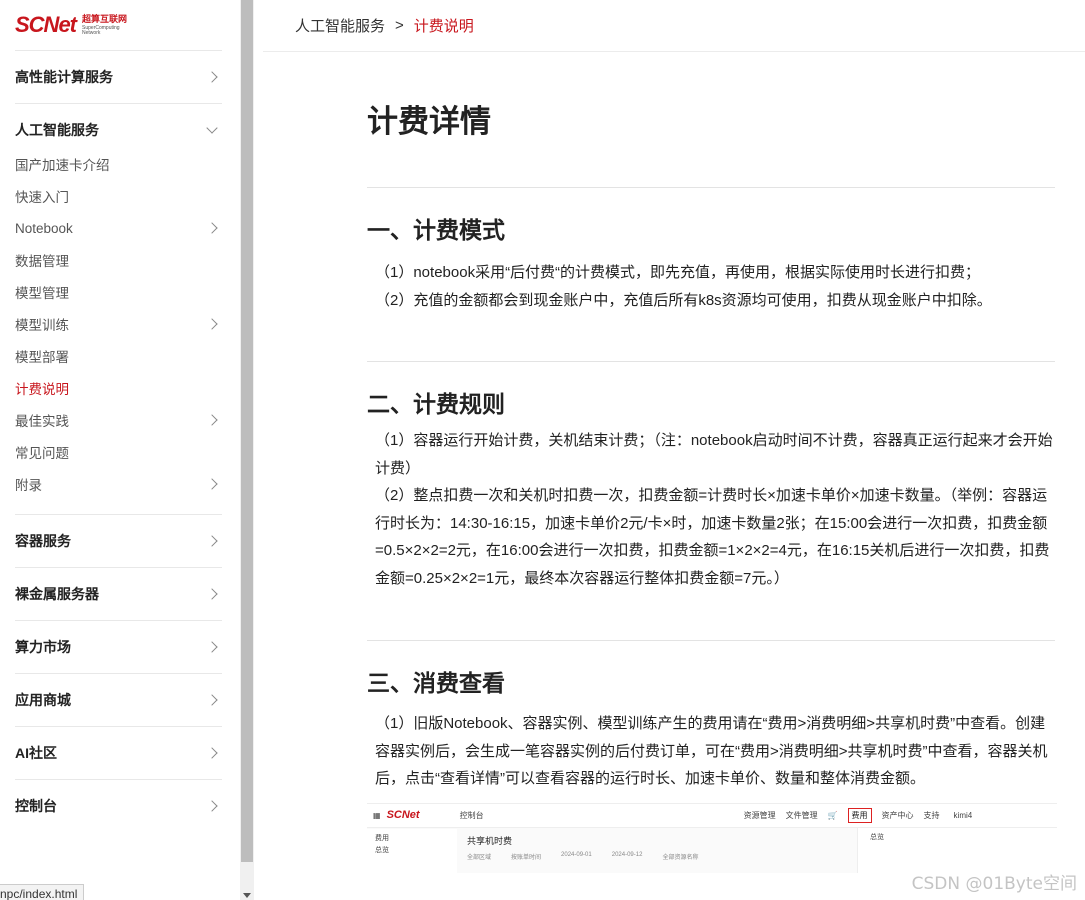 The width and height of the screenshot is (1085, 900). I want to click on scnet-logo: SCNet 超算互联网 SuperComputing Network, so click(120, 25).